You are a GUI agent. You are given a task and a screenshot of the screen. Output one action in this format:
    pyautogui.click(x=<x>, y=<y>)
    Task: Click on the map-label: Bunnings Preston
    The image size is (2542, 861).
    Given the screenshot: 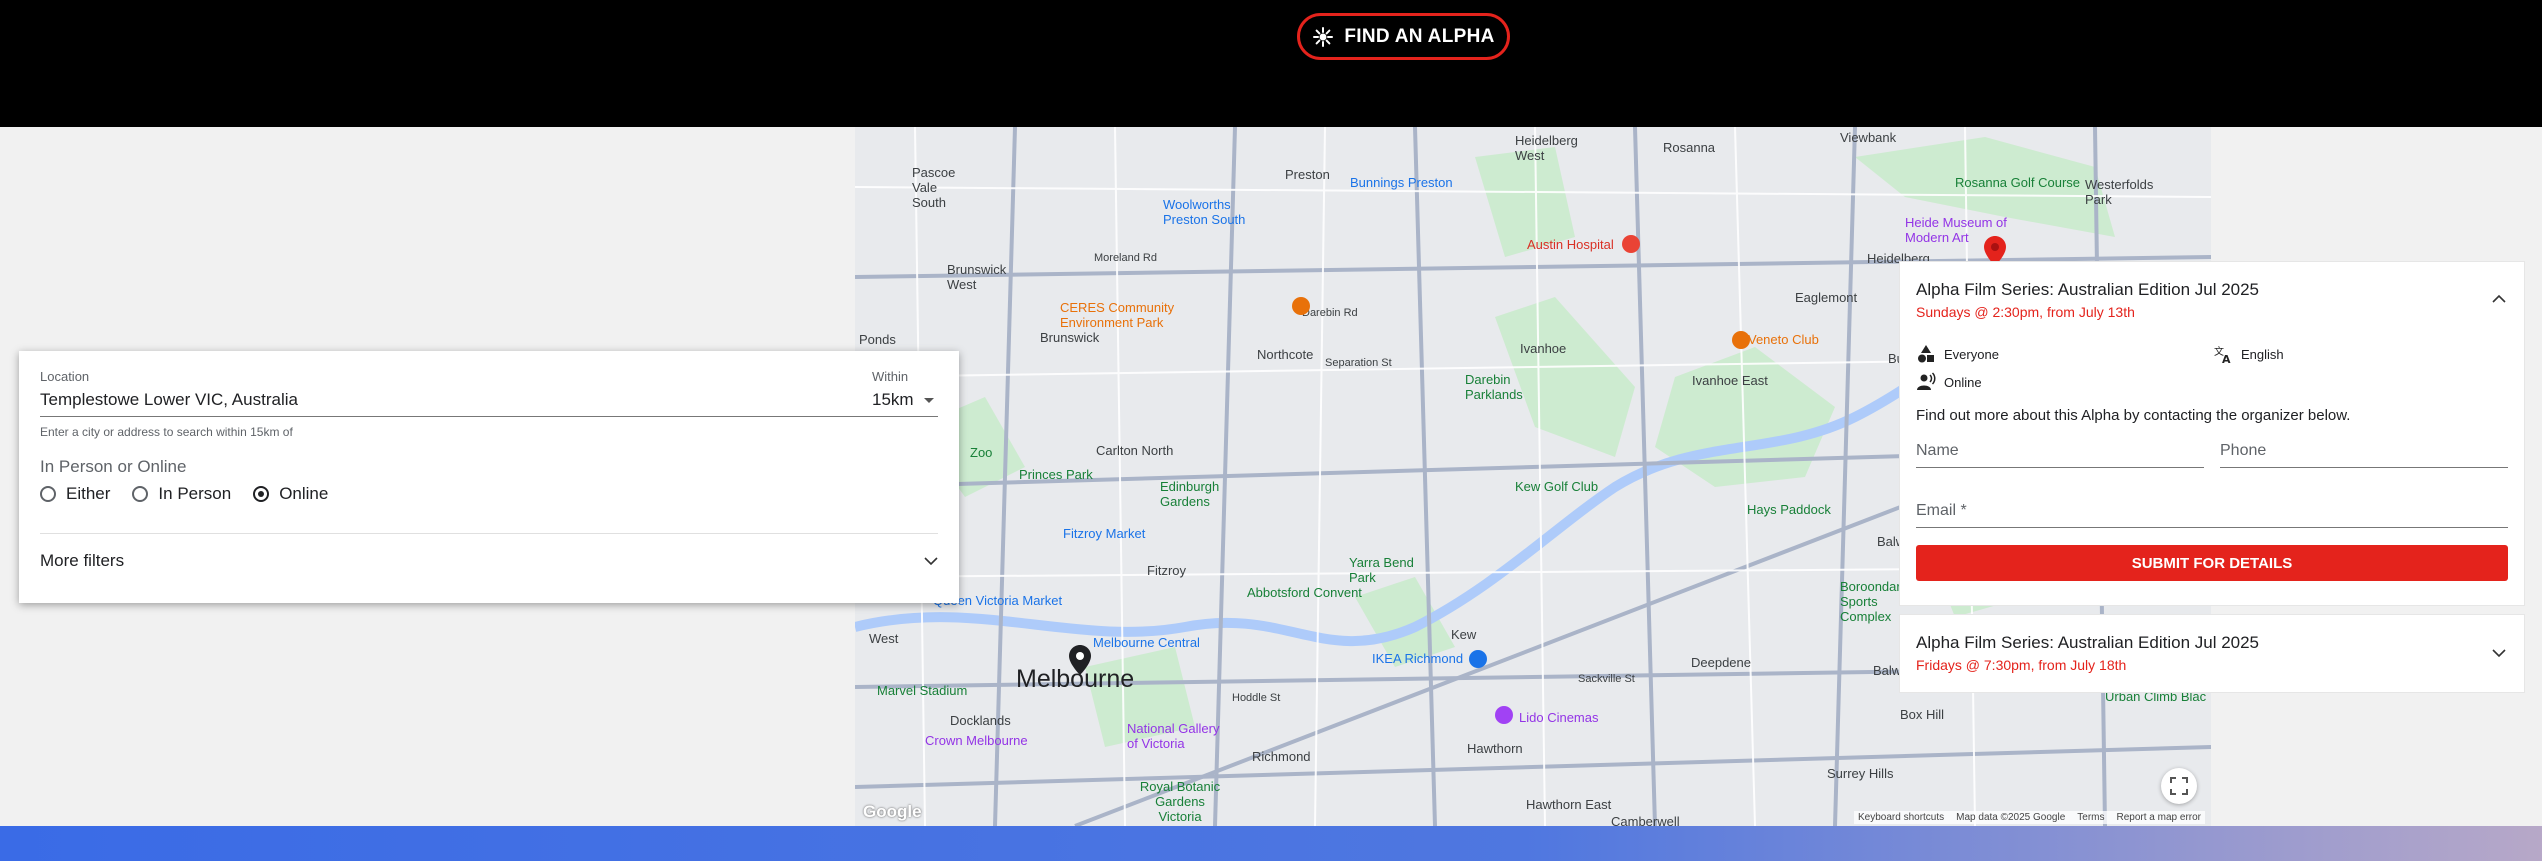 What is the action you would take?
    pyautogui.click(x=1401, y=182)
    